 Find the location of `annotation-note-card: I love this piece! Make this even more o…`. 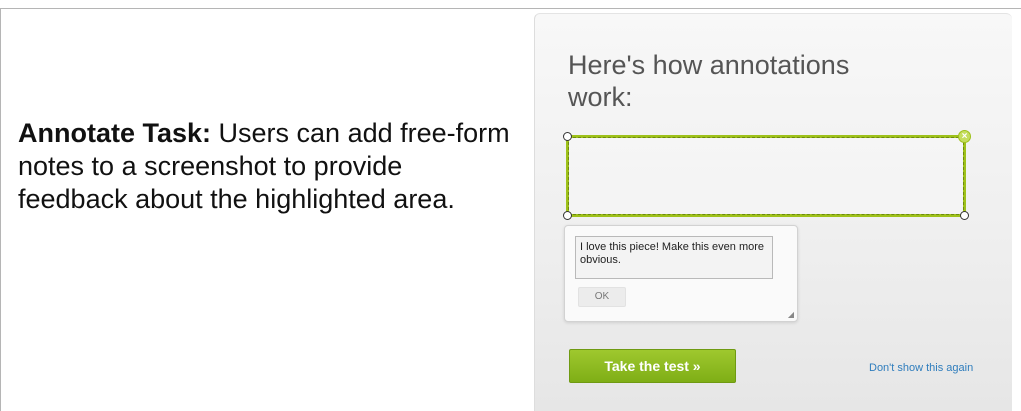

annotation-note-card: I love this piece! Make this even more o… is located at coordinates (681, 273).